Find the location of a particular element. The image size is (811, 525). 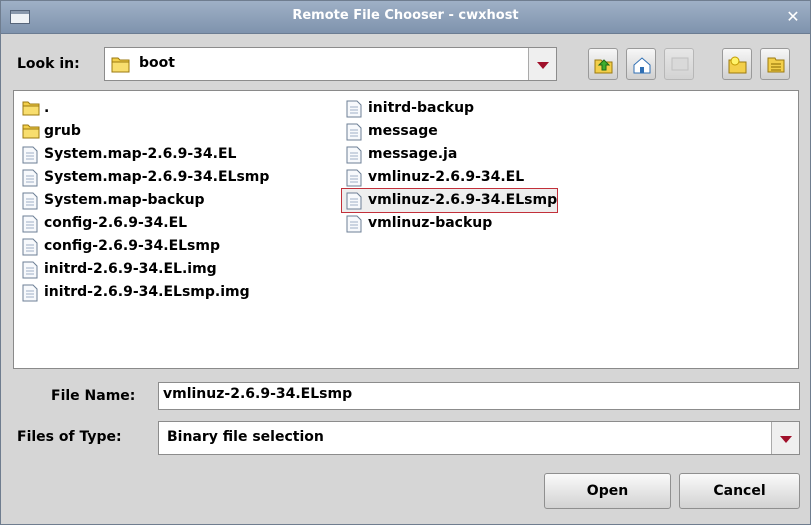

files-of-type-combo: Binary file selection is located at coordinates (479, 438).